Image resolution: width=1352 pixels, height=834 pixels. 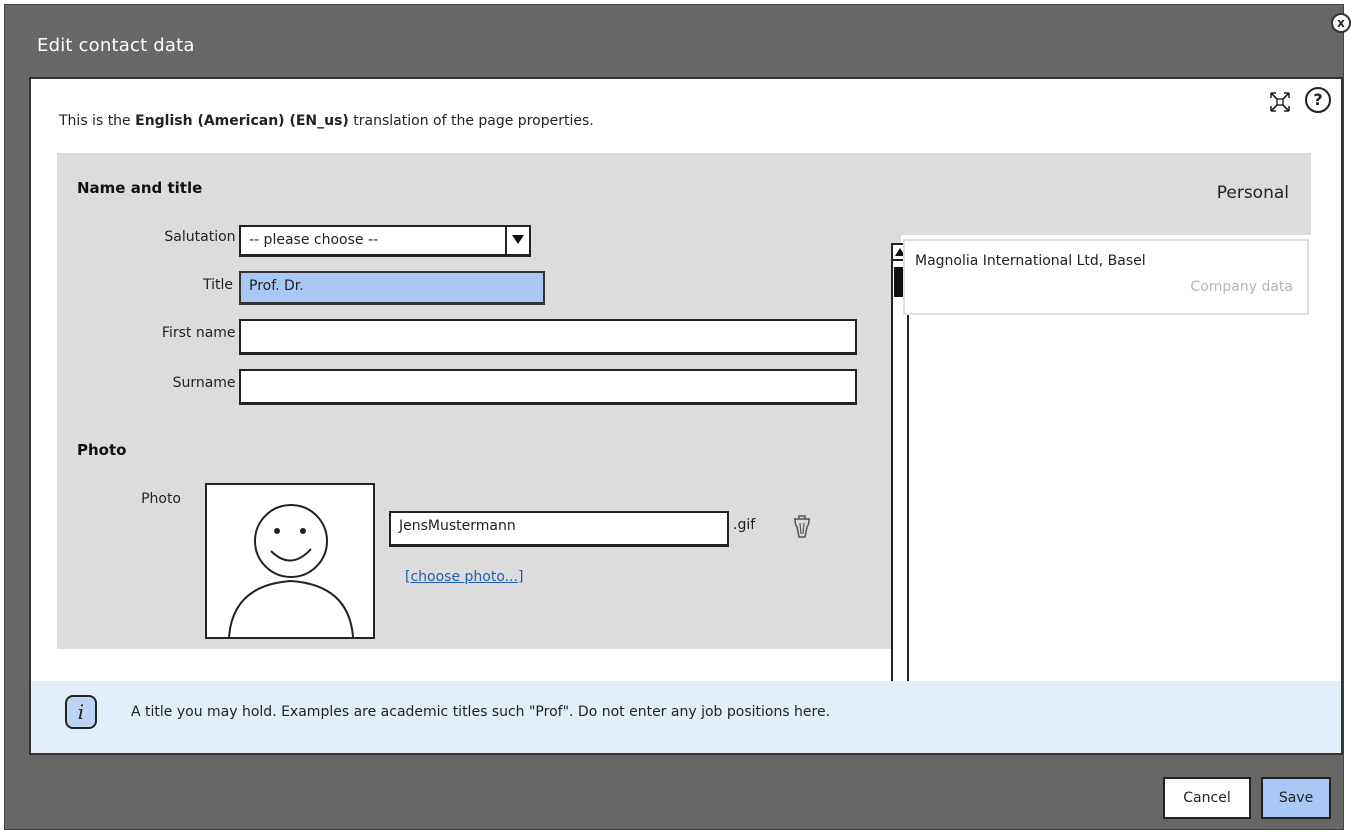 I want to click on salutation-select: -- please choose --, so click(x=385, y=241).